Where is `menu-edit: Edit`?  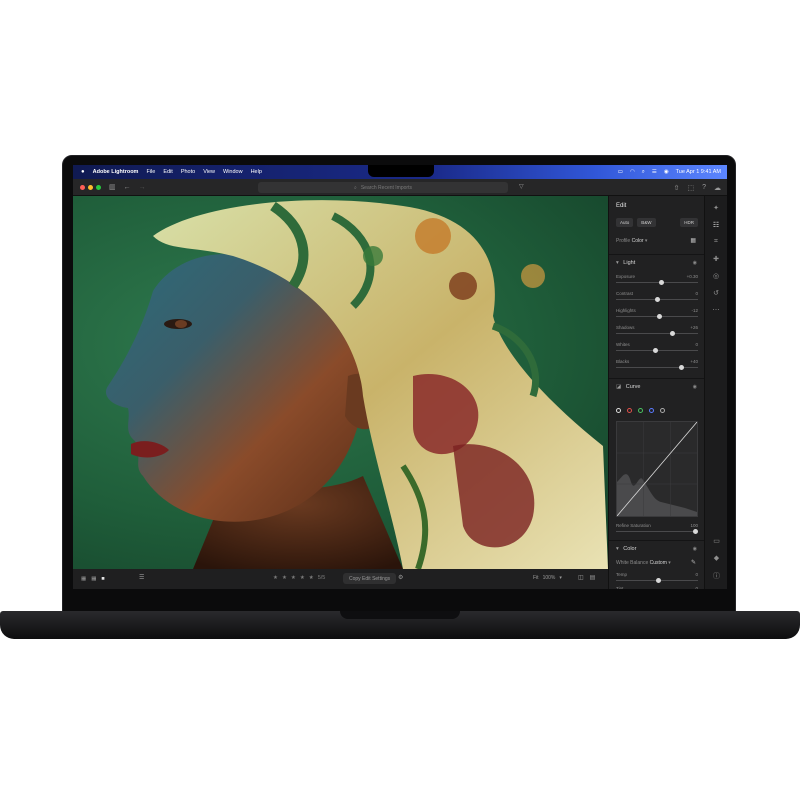
menu-edit: Edit is located at coordinates (167, 172).